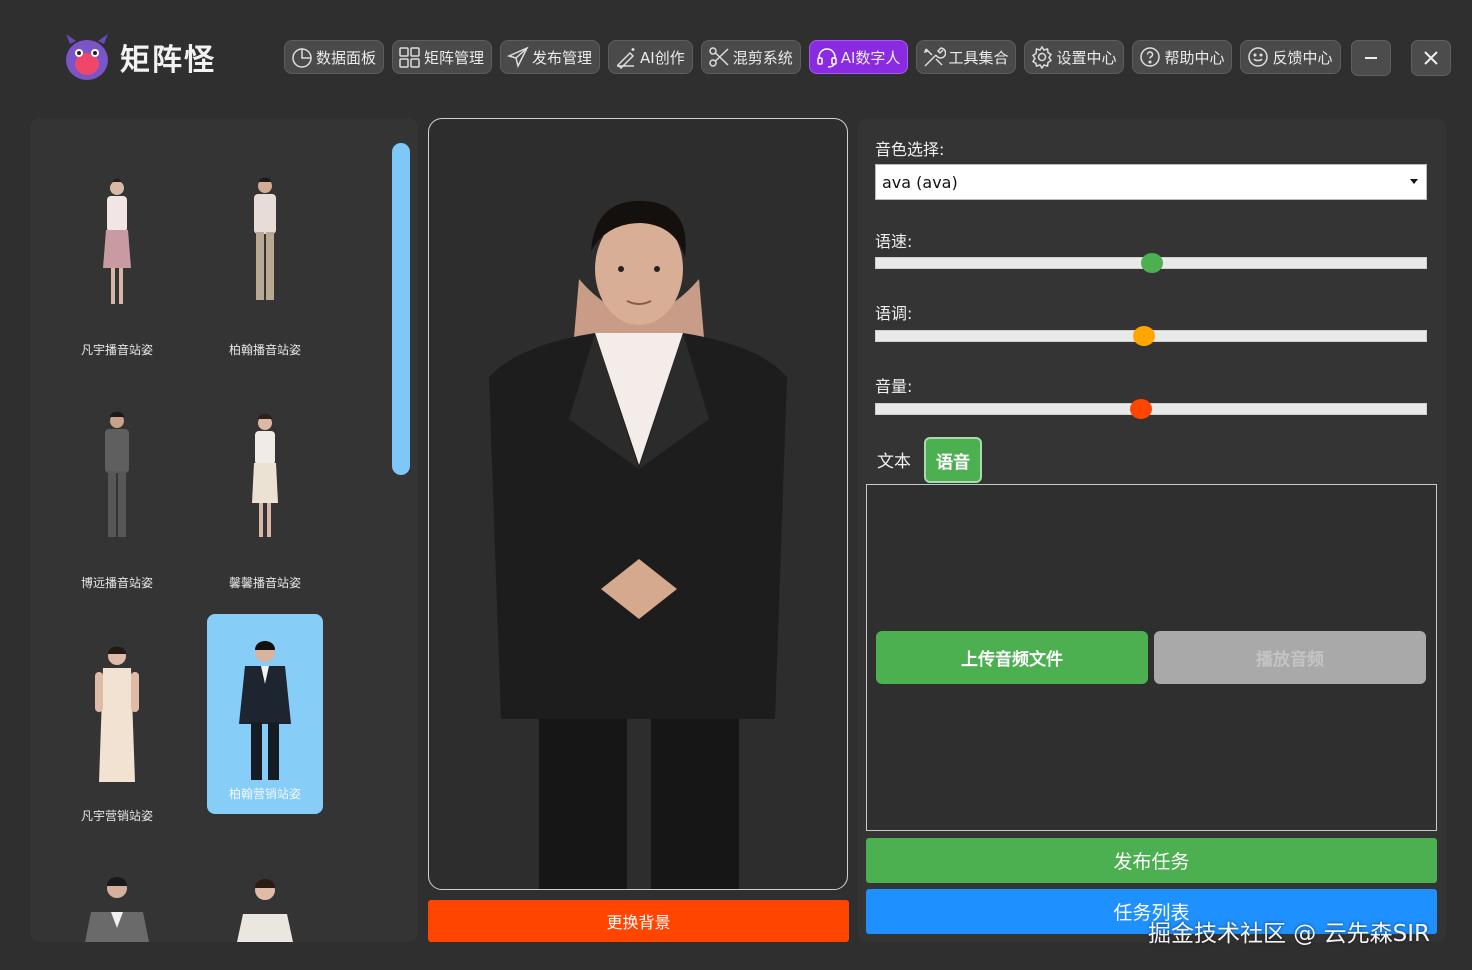 The height and width of the screenshot is (970, 1472). I want to click on voice-select: ava (ava), so click(1151, 182).